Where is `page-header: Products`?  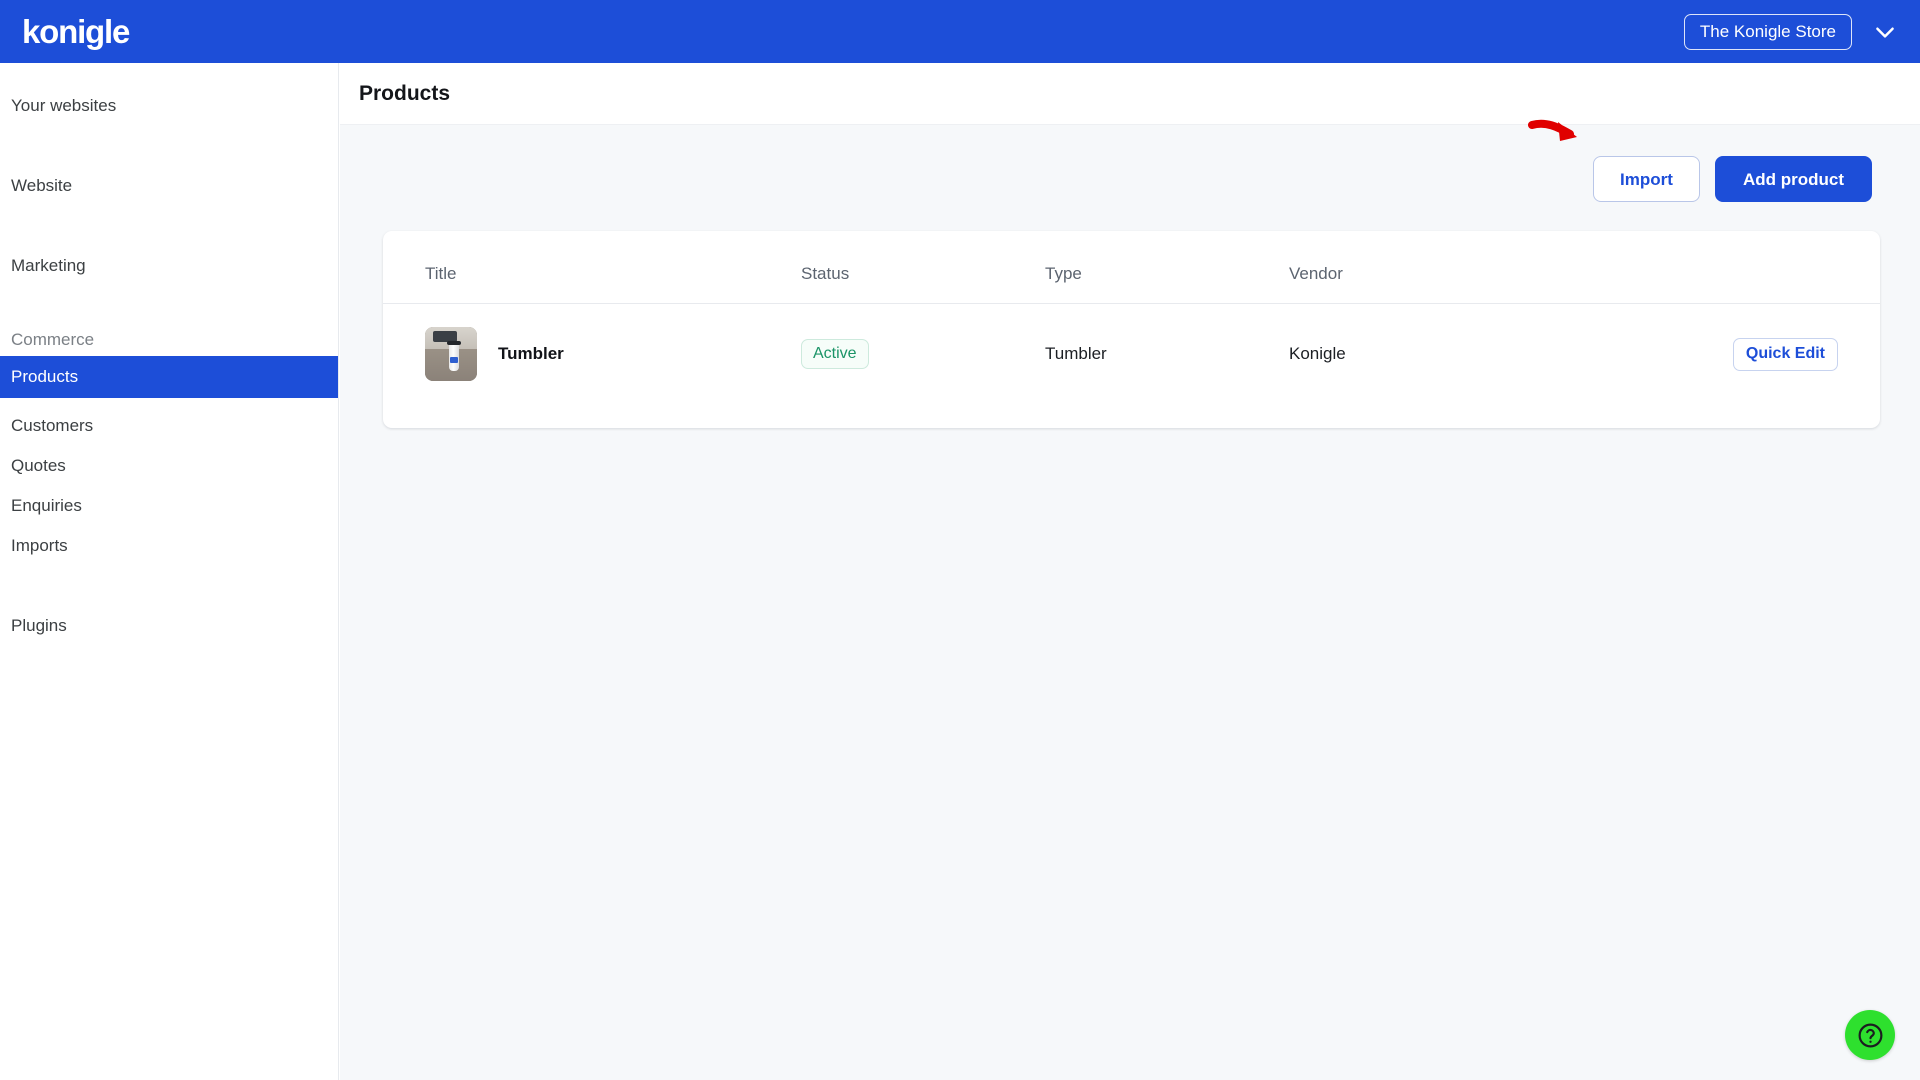
page-header: Products is located at coordinates (1130, 94).